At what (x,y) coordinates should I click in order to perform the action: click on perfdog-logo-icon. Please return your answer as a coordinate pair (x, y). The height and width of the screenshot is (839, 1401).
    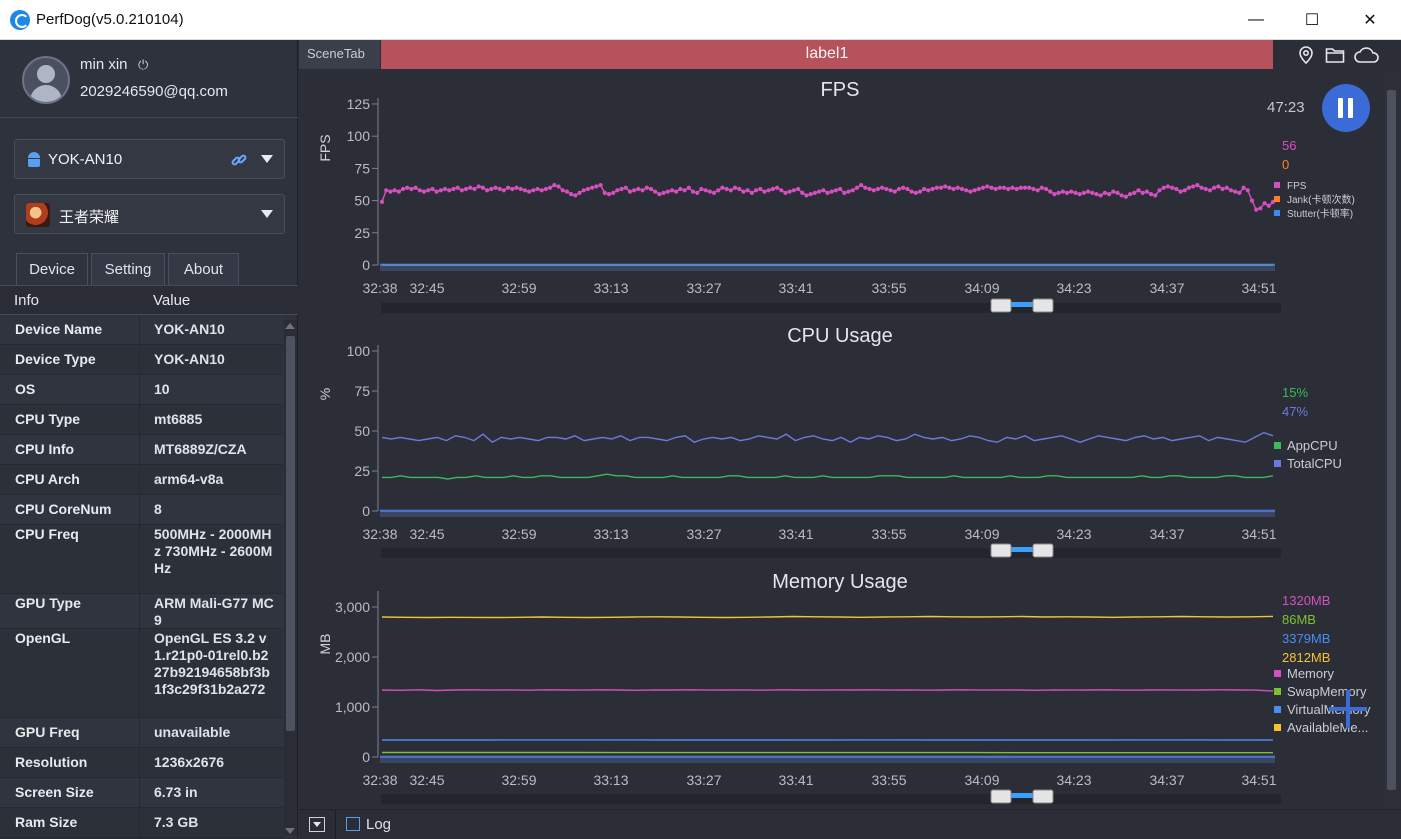
    Looking at the image, I should click on (20, 20).